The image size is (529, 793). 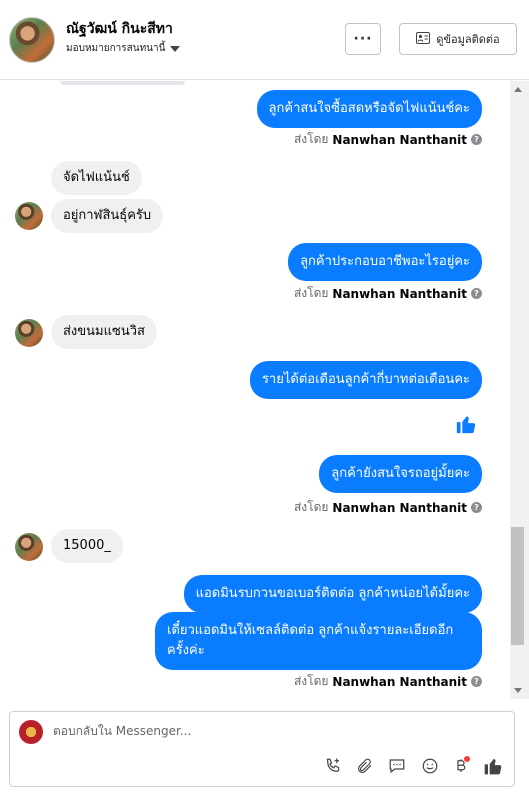 I want to click on message-bubble-outgoing: ลูกค้าประกอบอาชีพอะไรอยู่คะ, so click(x=385, y=262).